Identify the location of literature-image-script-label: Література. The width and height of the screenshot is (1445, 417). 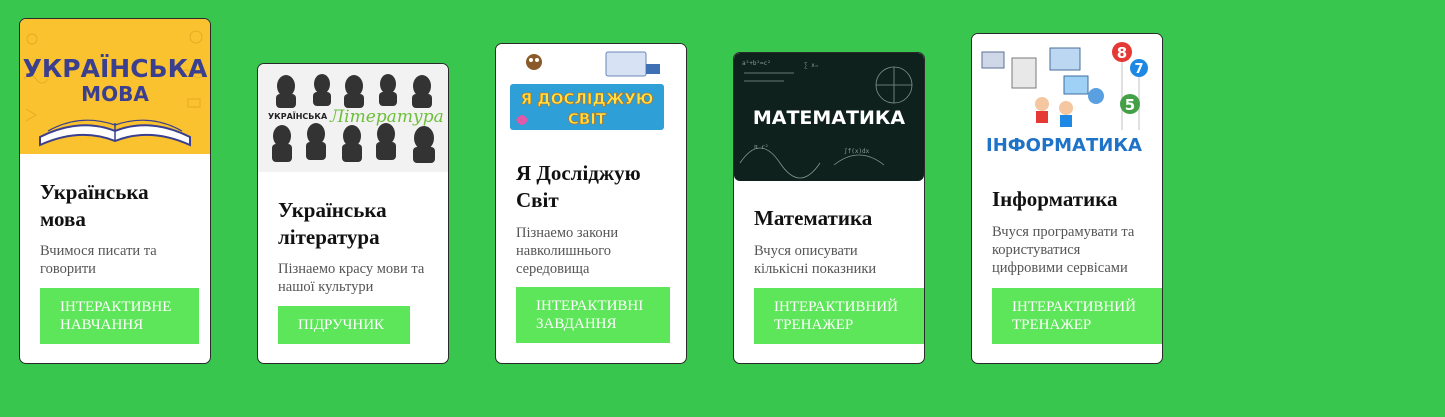
(386, 117).